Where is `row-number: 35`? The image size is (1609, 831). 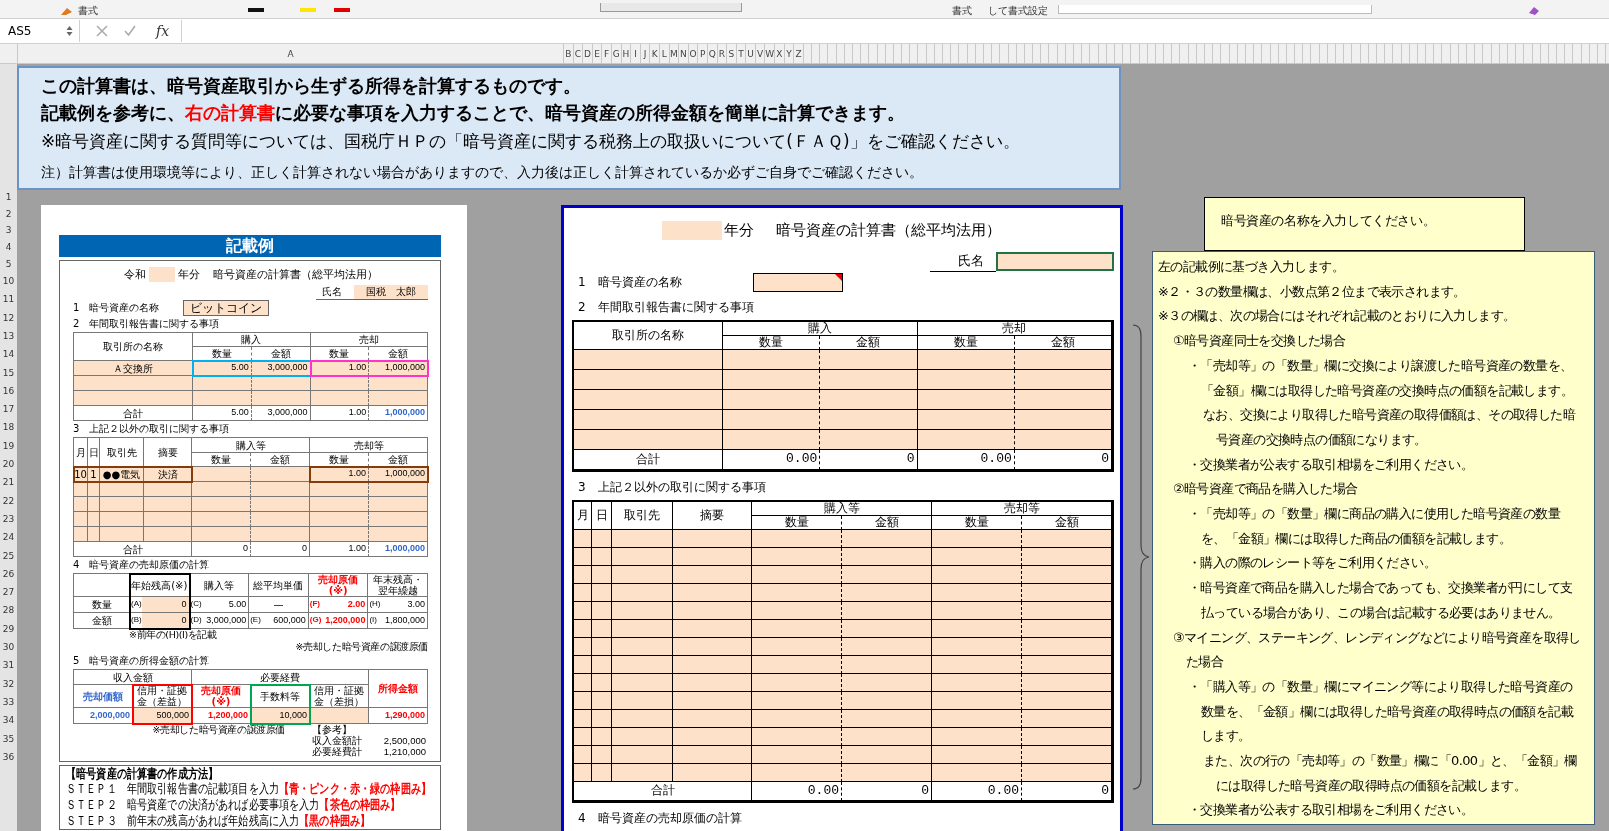
row-number: 35 is located at coordinates (8, 738).